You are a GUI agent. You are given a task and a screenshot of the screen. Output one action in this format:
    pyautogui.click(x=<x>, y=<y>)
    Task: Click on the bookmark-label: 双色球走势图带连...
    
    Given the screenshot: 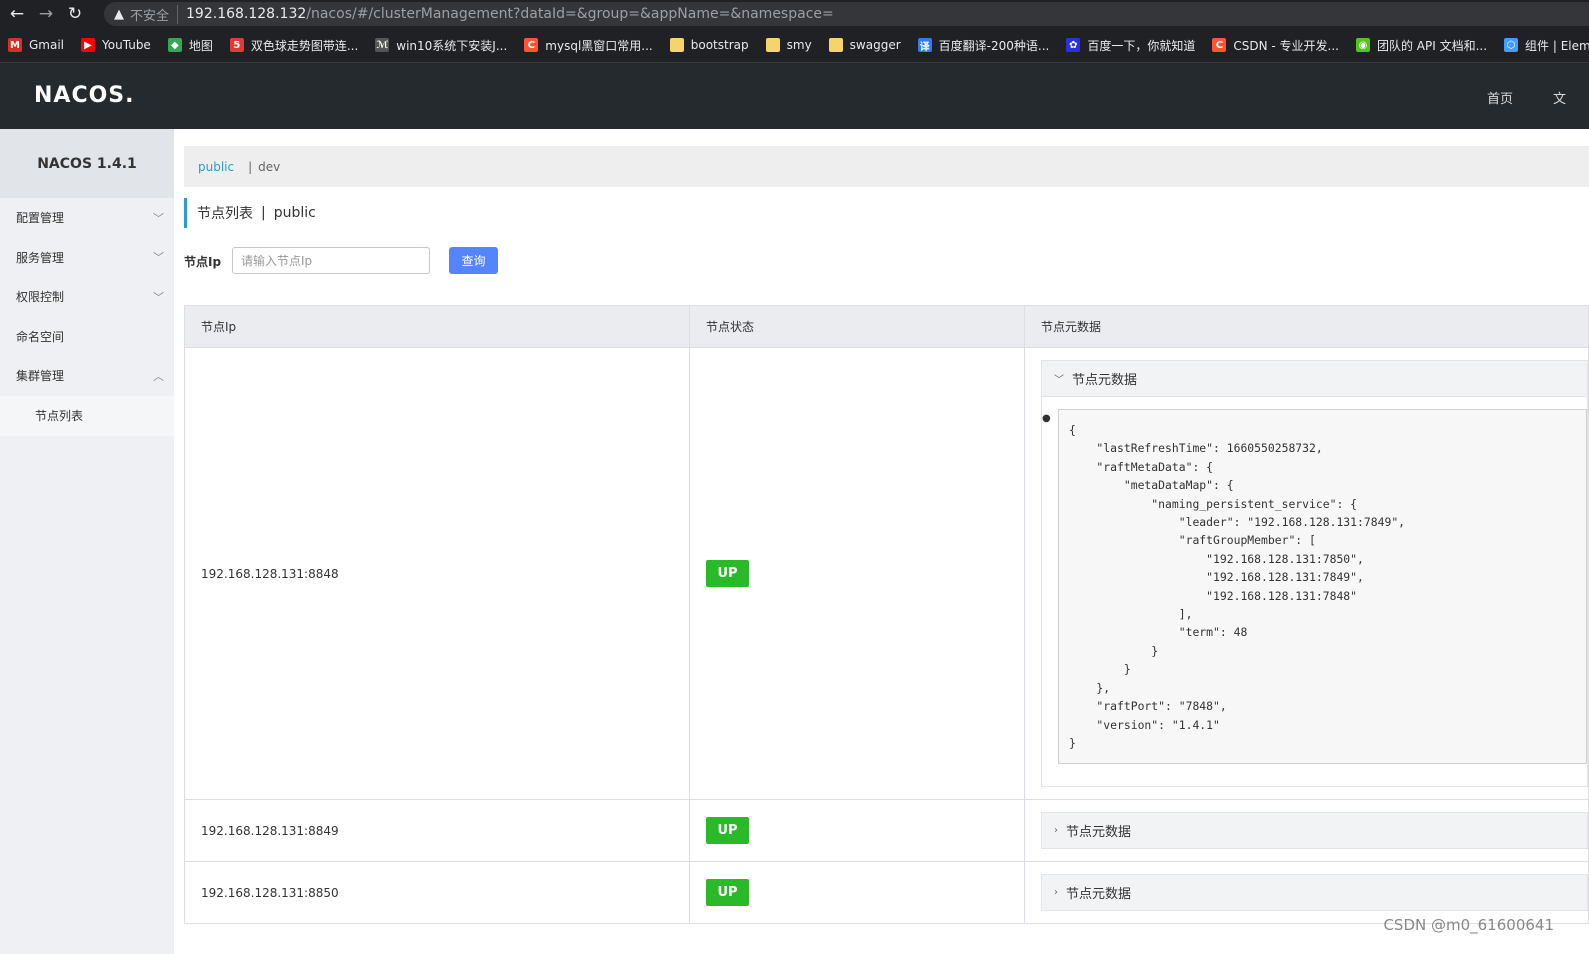 What is the action you would take?
    pyautogui.click(x=304, y=45)
    